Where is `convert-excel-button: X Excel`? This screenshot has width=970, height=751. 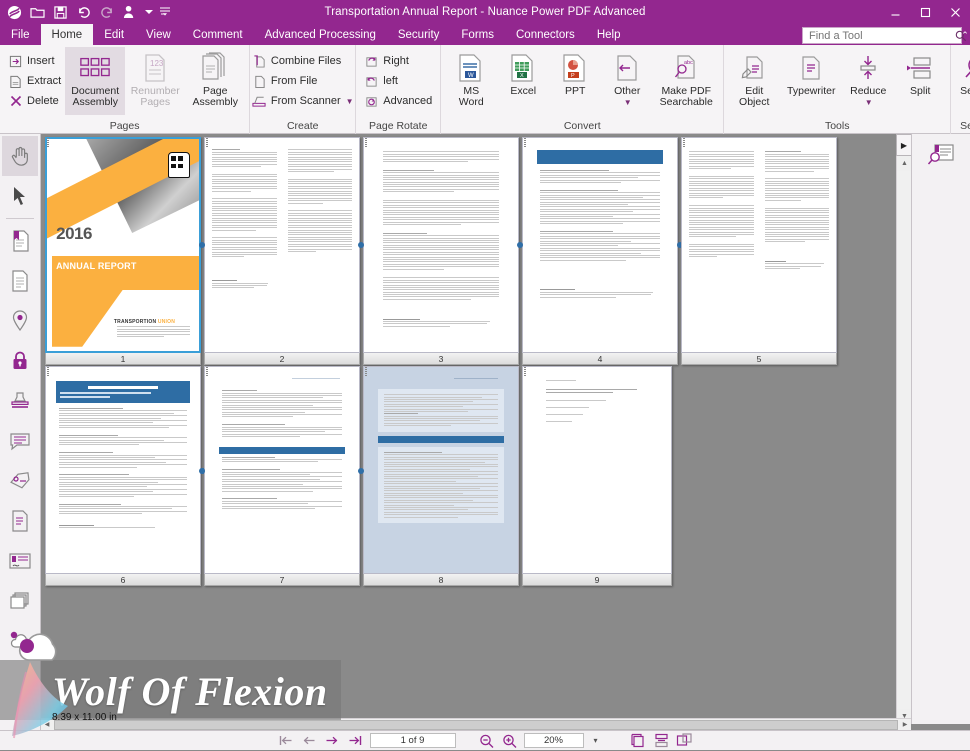 convert-excel-button: X Excel is located at coordinates (523, 81).